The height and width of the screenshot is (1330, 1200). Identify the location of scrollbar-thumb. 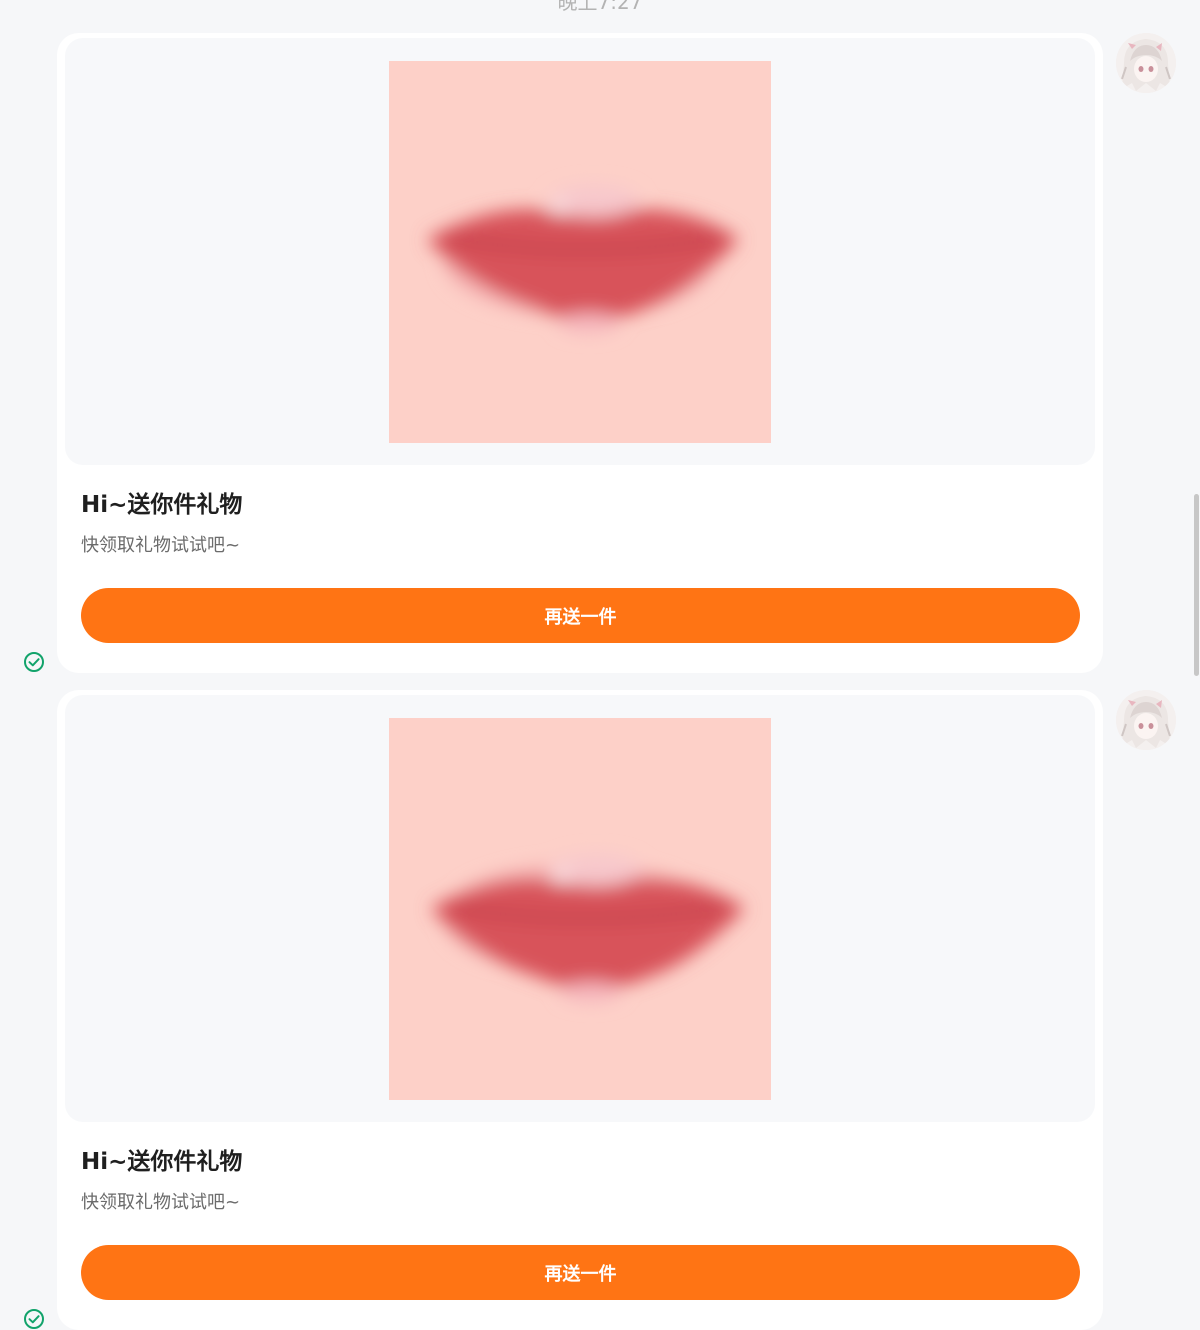
(1196, 585).